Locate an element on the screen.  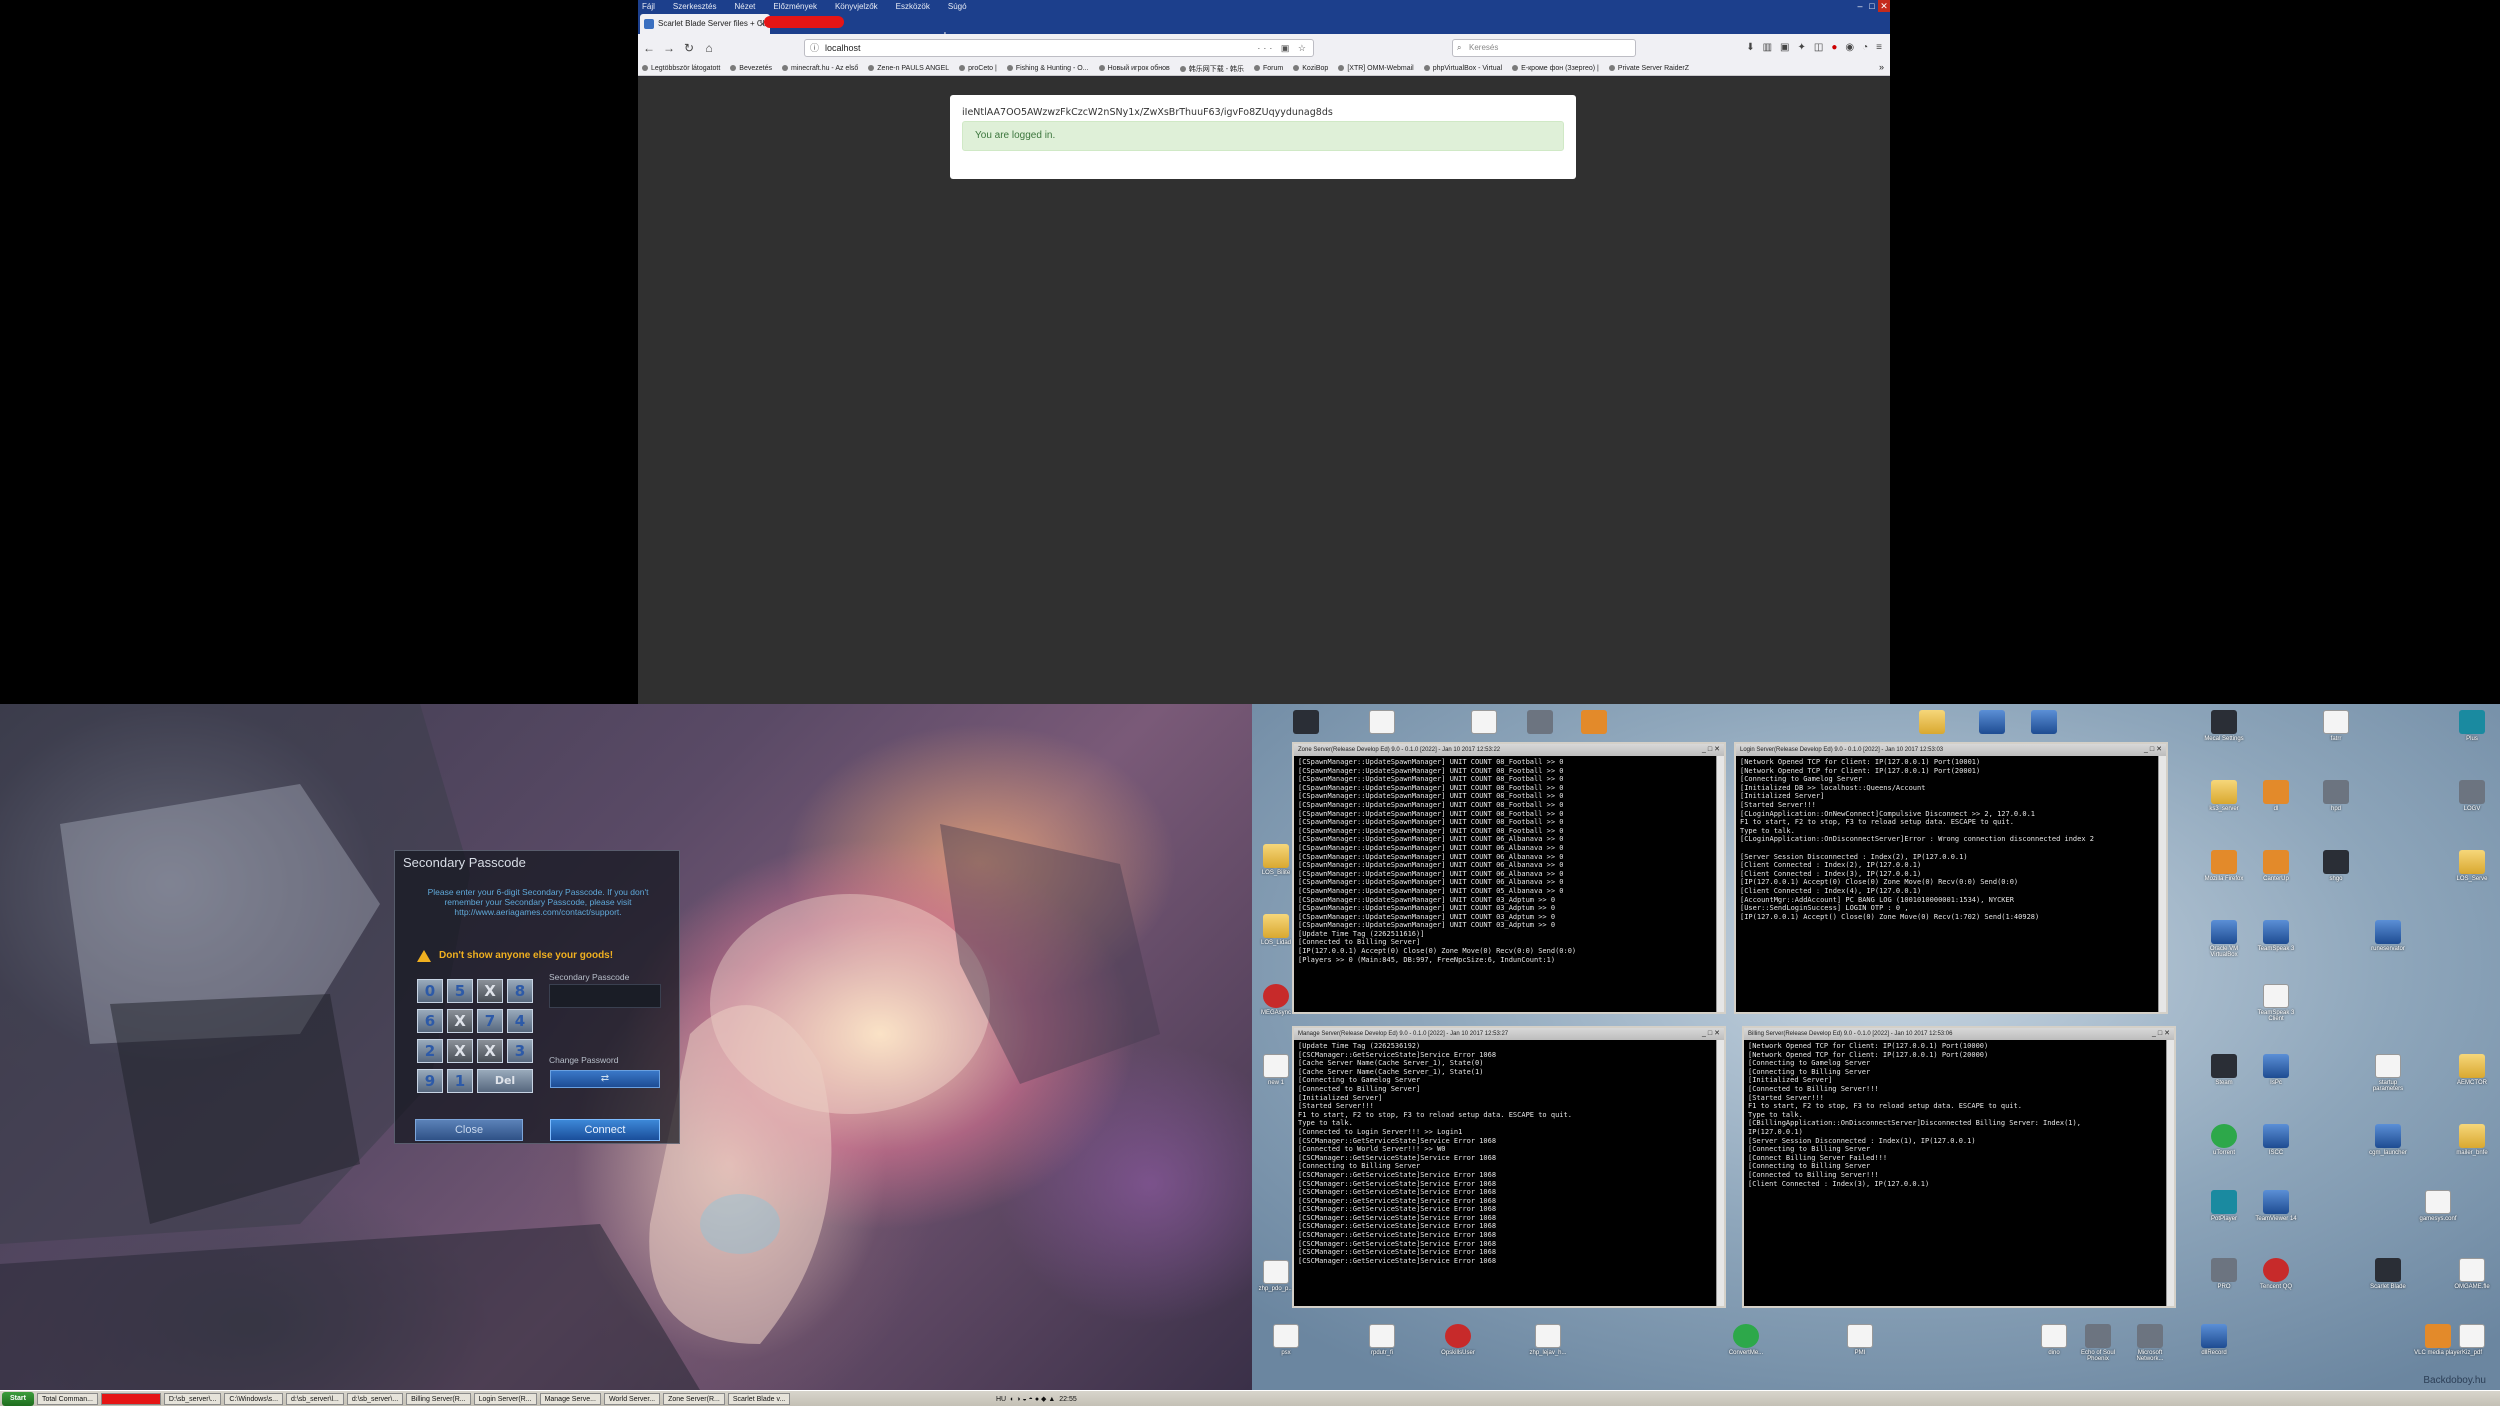
keypad-key: 3 is located at coordinates (520, 1051).